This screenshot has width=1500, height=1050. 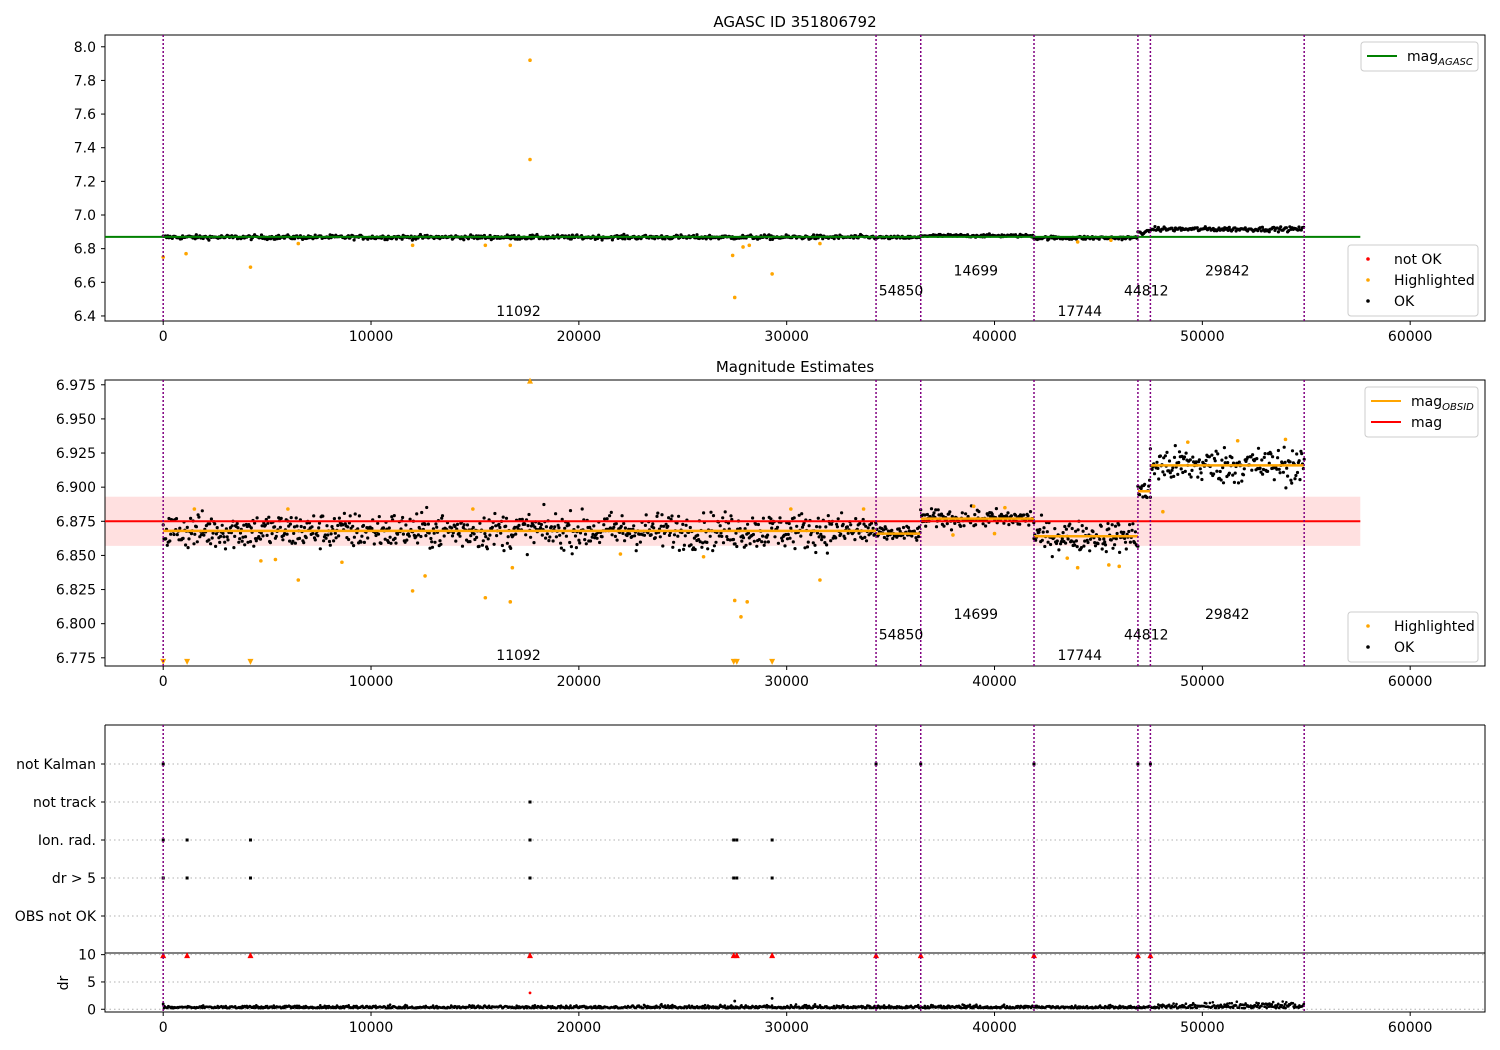 I want to click on y-tick-label: 8.0, so click(x=85, y=48).